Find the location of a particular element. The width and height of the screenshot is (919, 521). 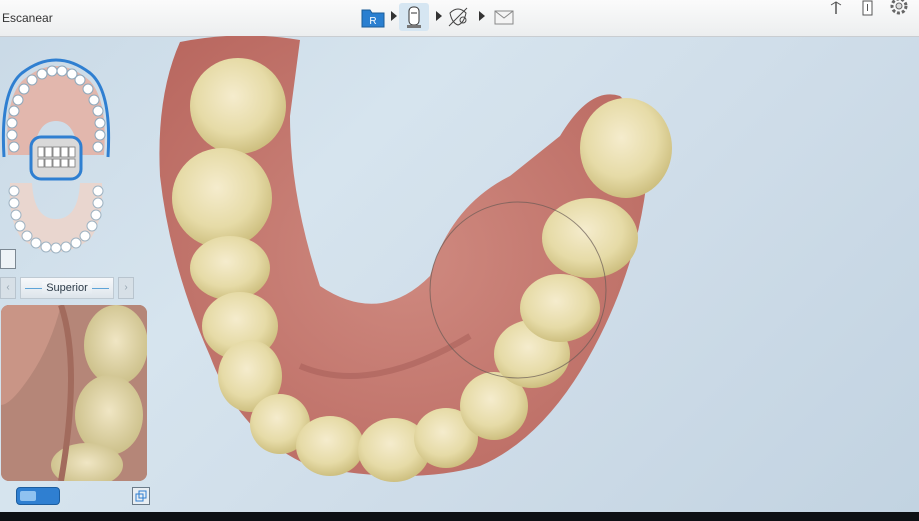

window-title: Escanear is located at coordinates (27, 18).